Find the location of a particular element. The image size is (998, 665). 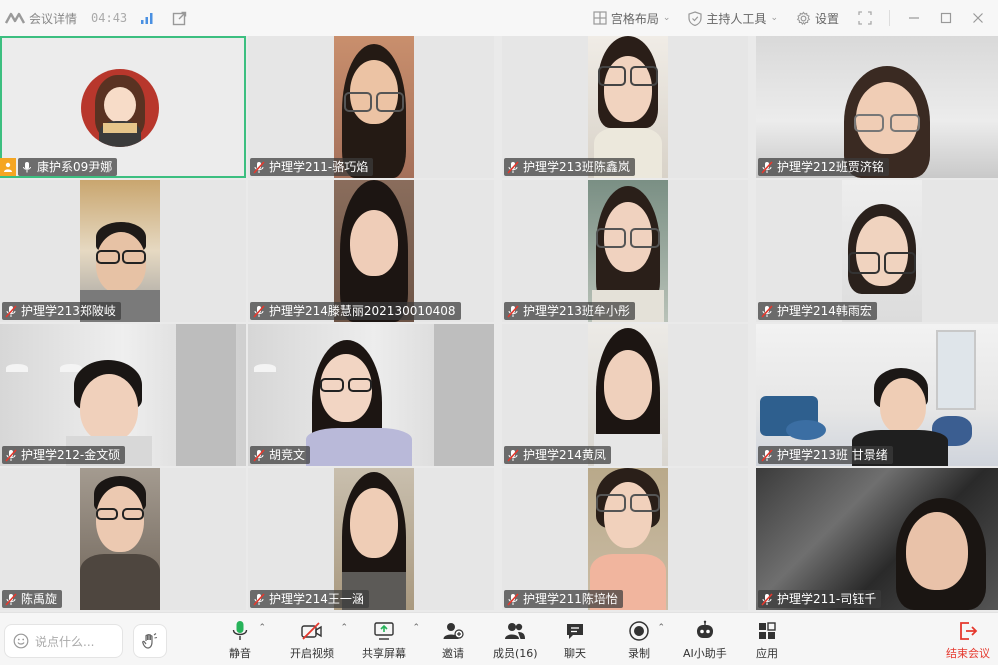

mute-button: 静音 ⌃ is located at coordinates (247, 640).